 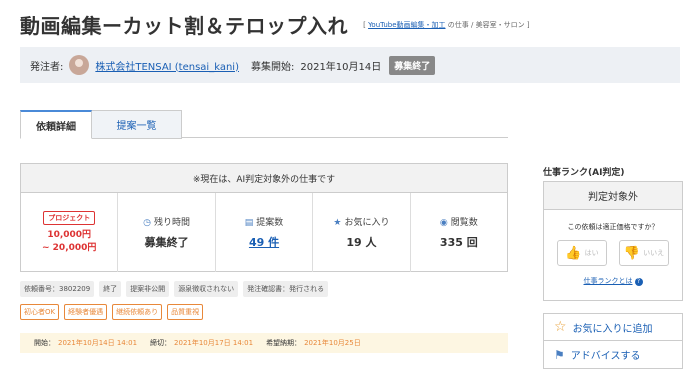 I want to click on stat-price: プロジェクト 10,000円 ~ 20,000円, so click(x=70, y=232).